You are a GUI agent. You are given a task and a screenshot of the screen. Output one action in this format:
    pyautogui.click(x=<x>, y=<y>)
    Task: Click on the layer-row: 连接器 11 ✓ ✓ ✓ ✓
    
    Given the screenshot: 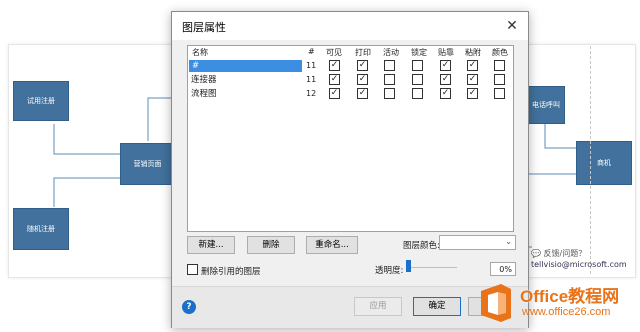 What is the action you would take?
    pyautogui.click(x=350, y=80)
    